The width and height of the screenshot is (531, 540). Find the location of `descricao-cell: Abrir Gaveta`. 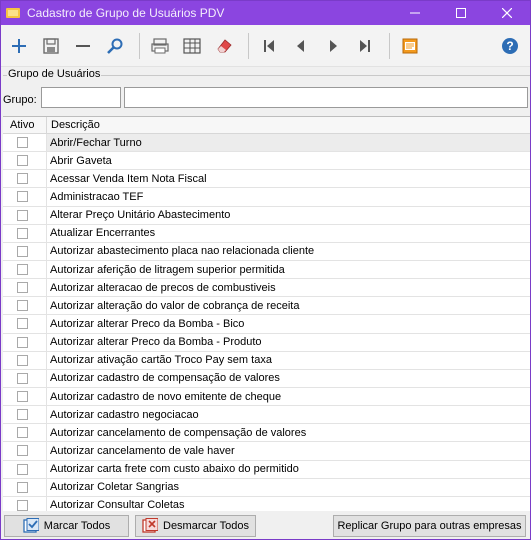

descricao-cell: Abrir Gaveta is located at coordinates (81, 160).